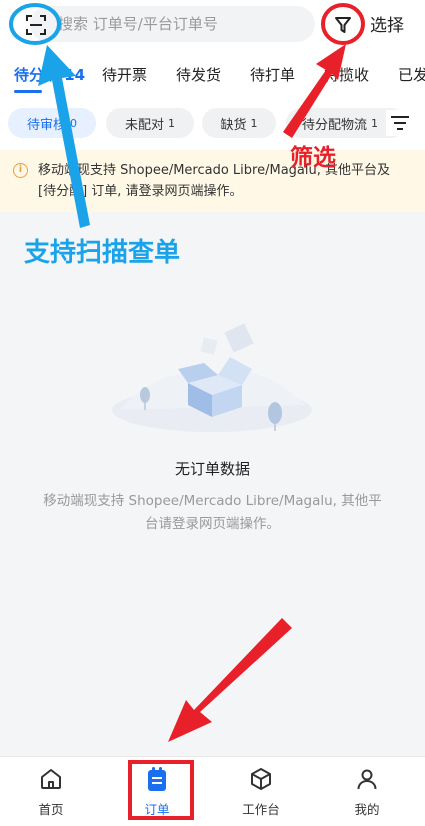  Describe the element at coordinates (161, 790) in the screenshot. I see `orders-highlight-box` at that location.